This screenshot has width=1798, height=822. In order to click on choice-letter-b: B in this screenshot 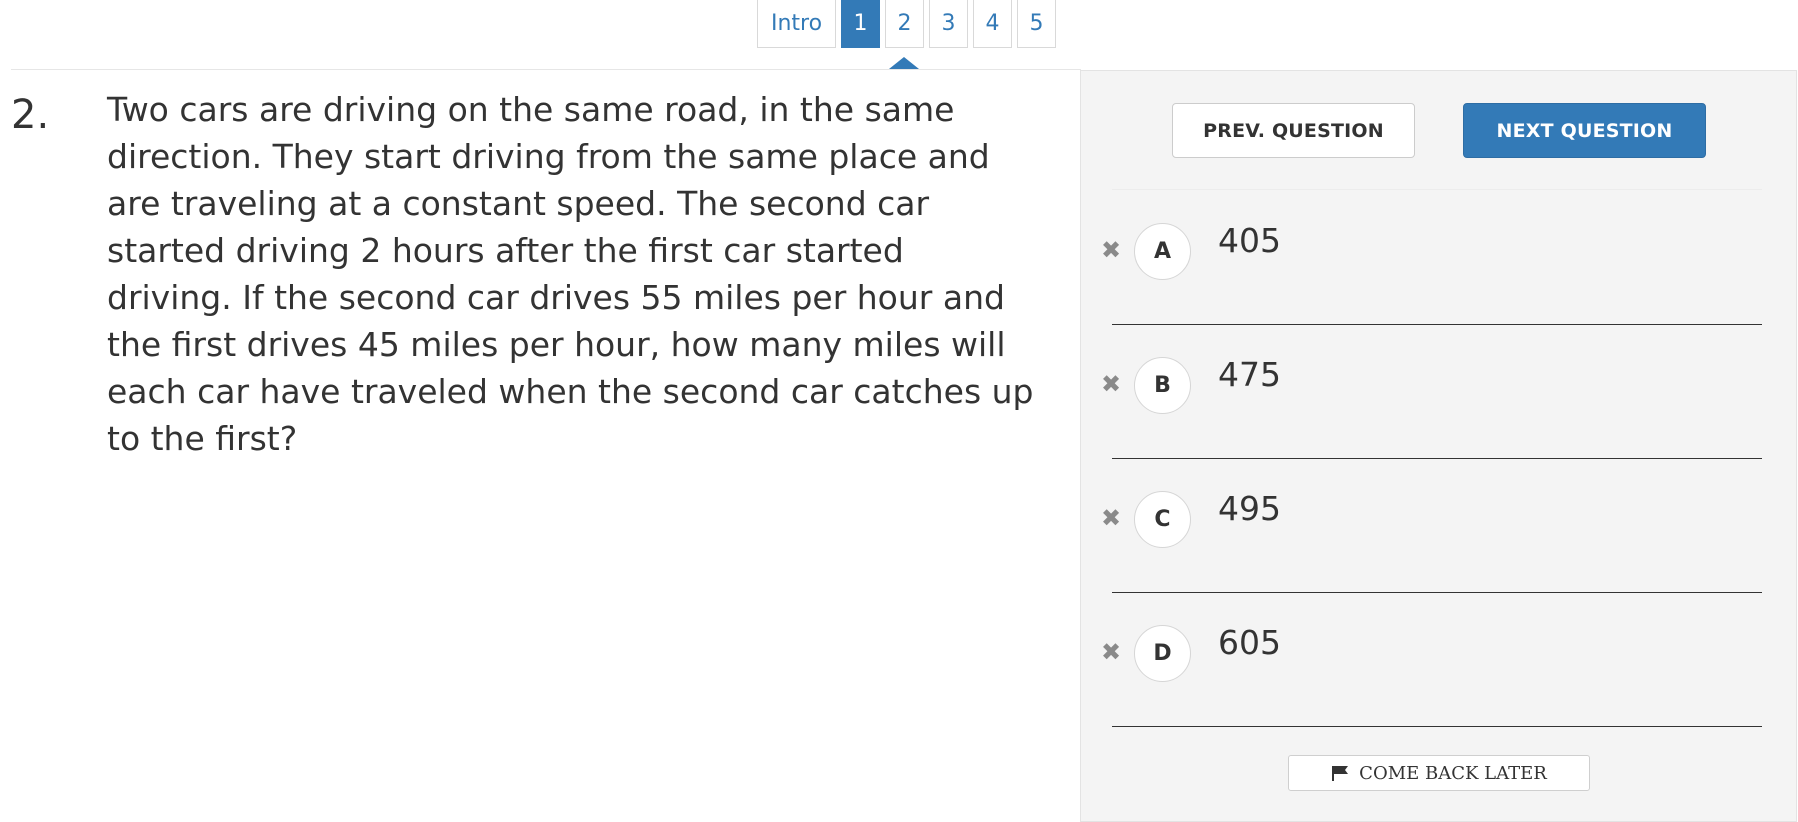, I will do `click(1162, 385)`.